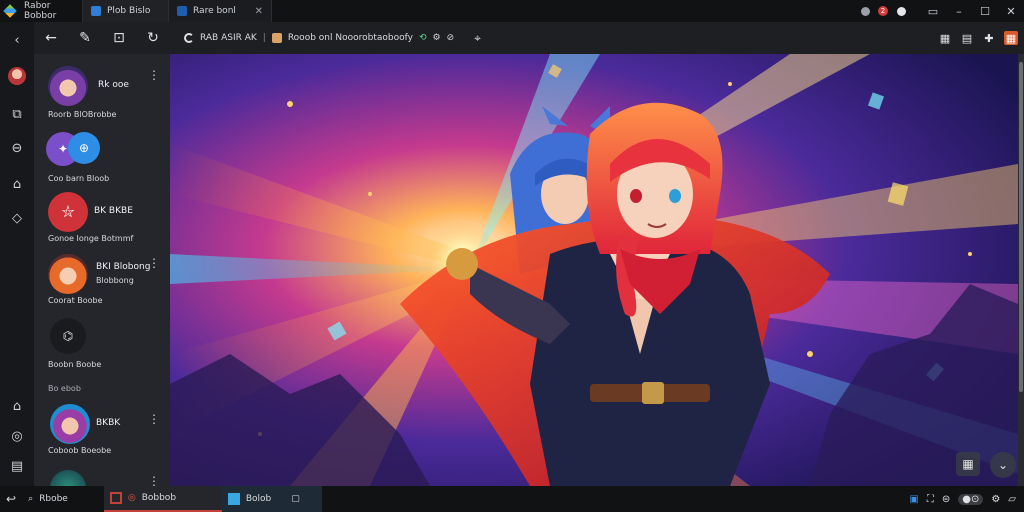 This screenshot has height=512, width=1024. What do you see at coordinates (123, 267) in the screenshot?
I see `item-name: BKI Blobong` at bounding box center [123, 267].